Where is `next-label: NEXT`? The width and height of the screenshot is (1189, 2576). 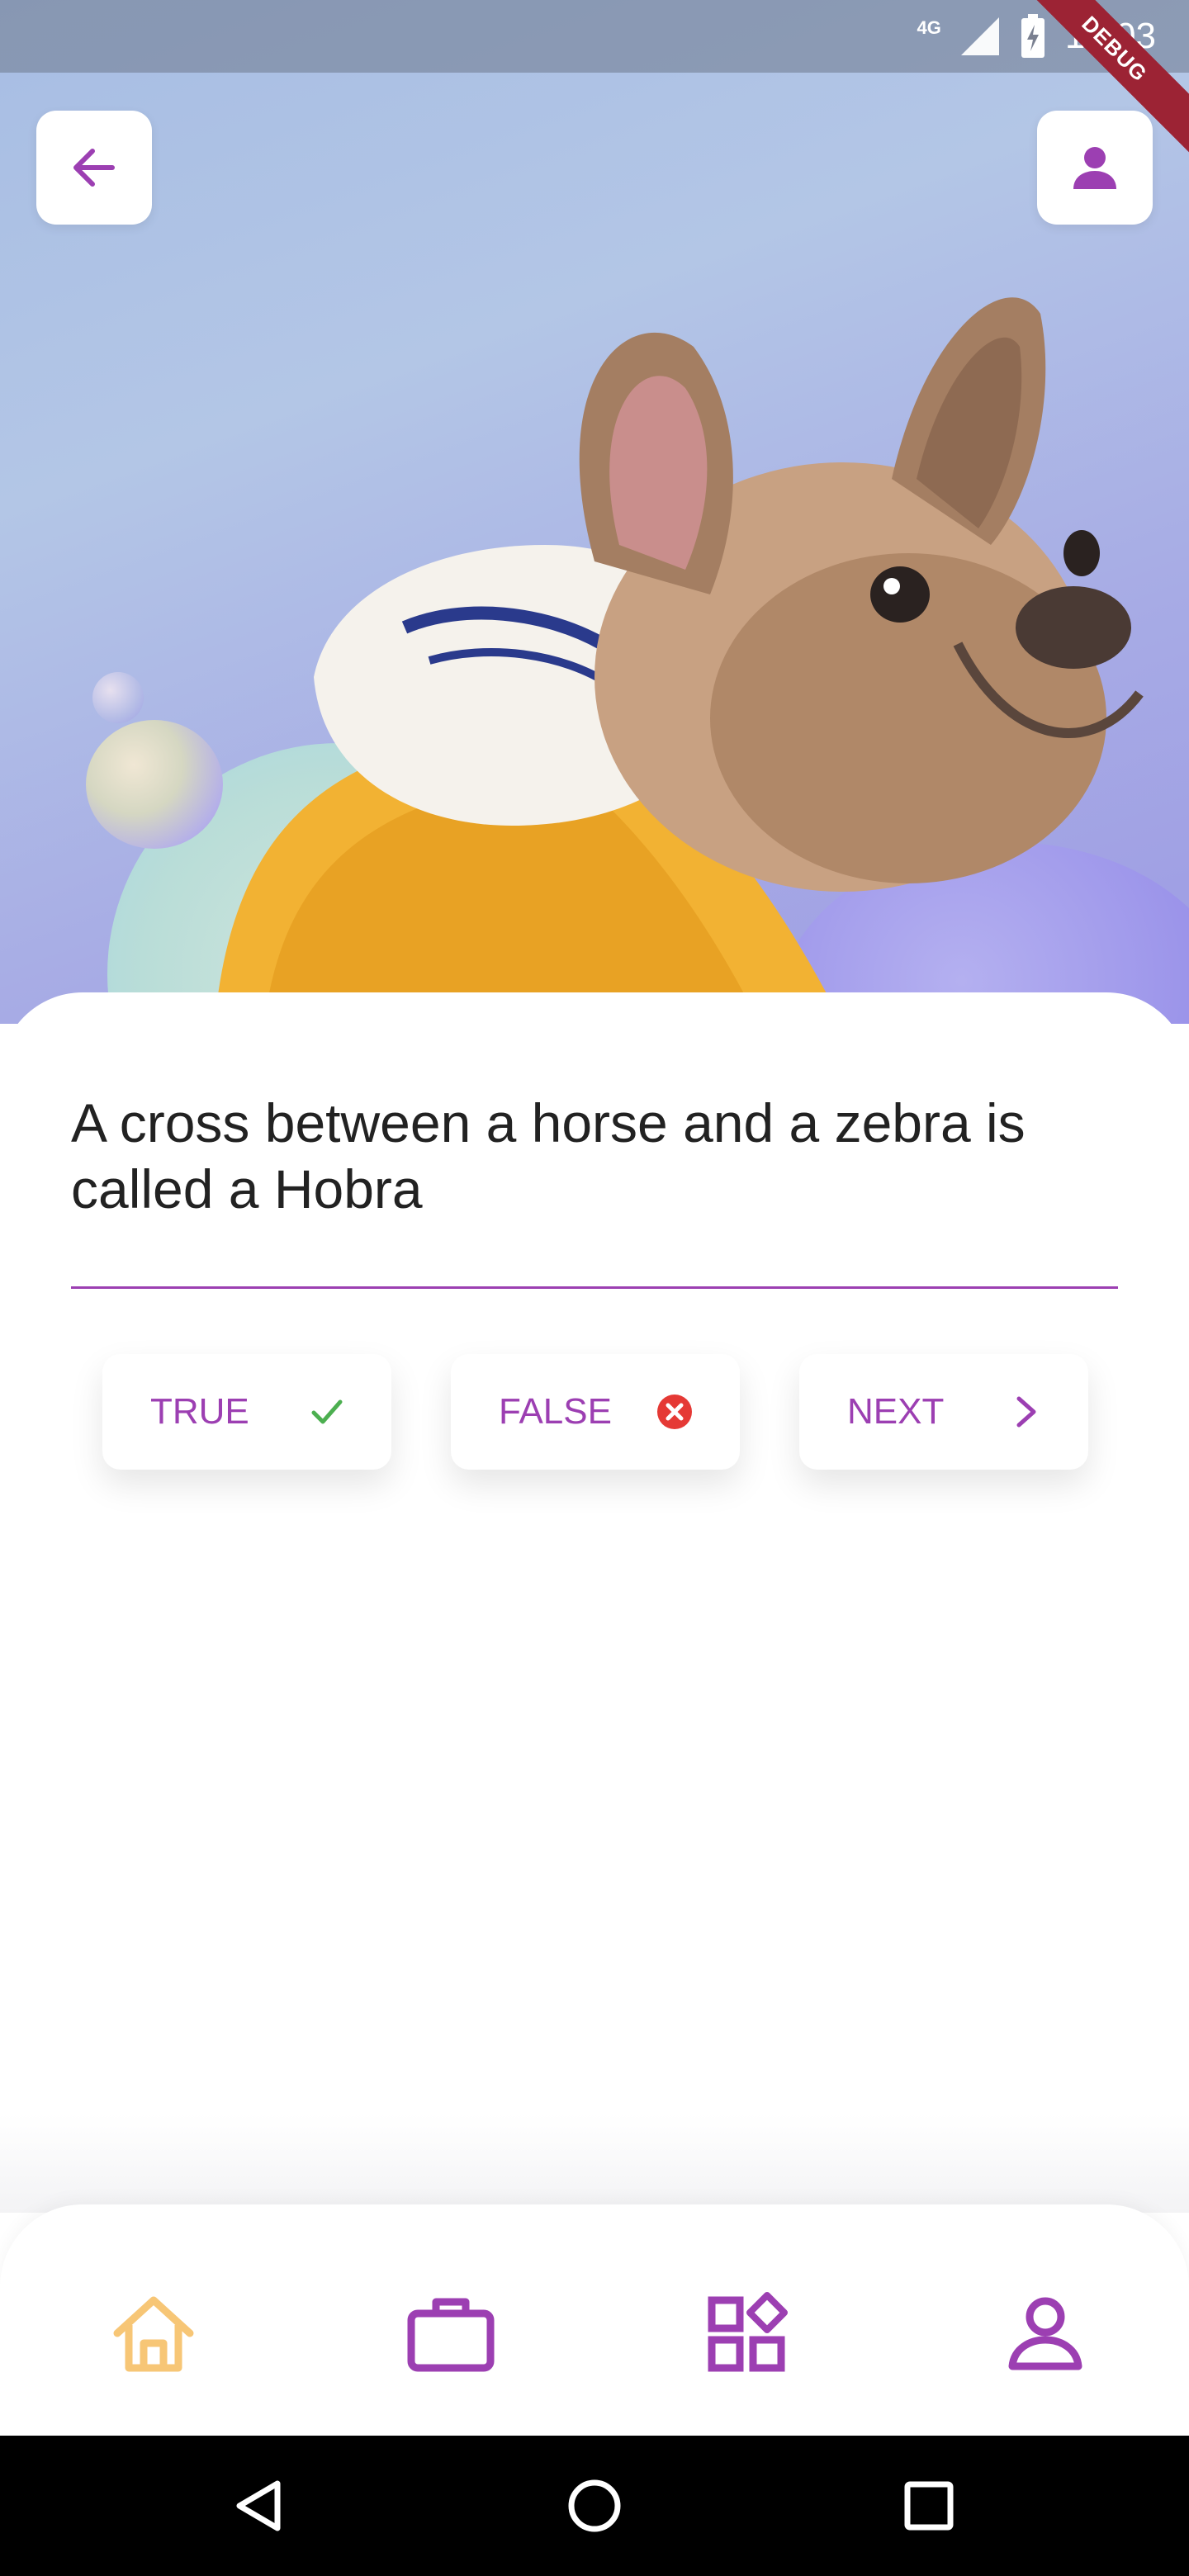 next-label: NEXT is located at coordinates (896, 1411).